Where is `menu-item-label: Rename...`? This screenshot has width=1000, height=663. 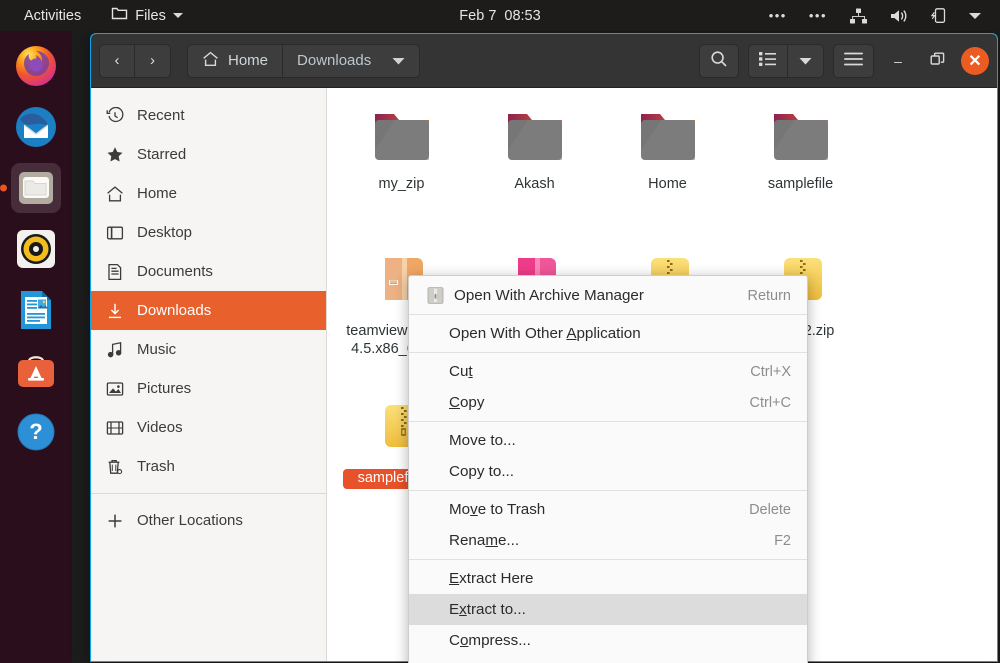
menu-item-label: Rename... is located at coordinates (484, 540).